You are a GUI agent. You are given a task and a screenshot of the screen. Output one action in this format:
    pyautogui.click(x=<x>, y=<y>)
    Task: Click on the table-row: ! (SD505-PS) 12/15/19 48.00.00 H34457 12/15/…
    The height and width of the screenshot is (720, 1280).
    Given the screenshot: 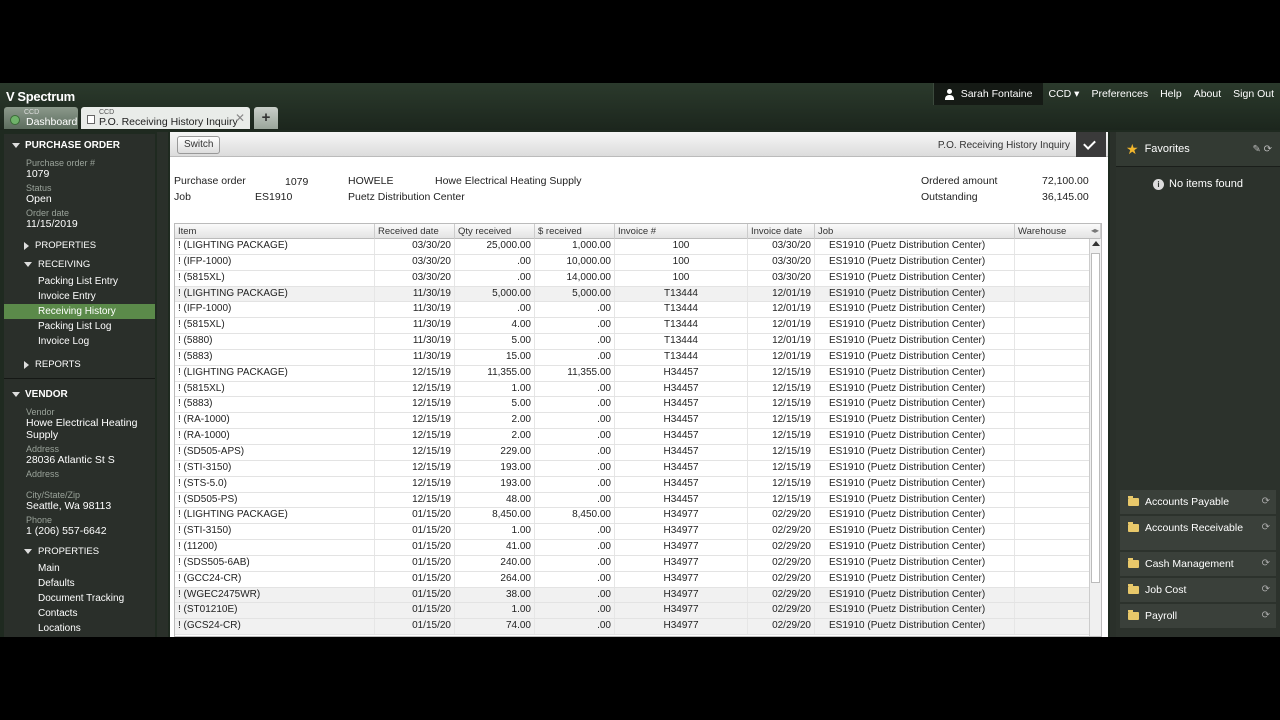 What is the action you would take?
    pyautogui.click(x=638, y=500)
    